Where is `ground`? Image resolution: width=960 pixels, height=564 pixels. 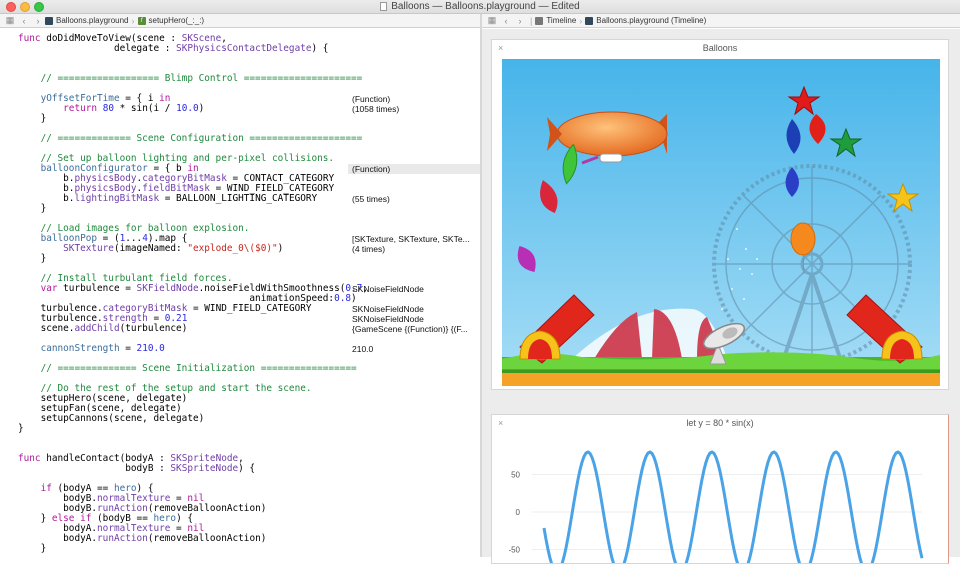
ground is located at coordinates (721, 379).